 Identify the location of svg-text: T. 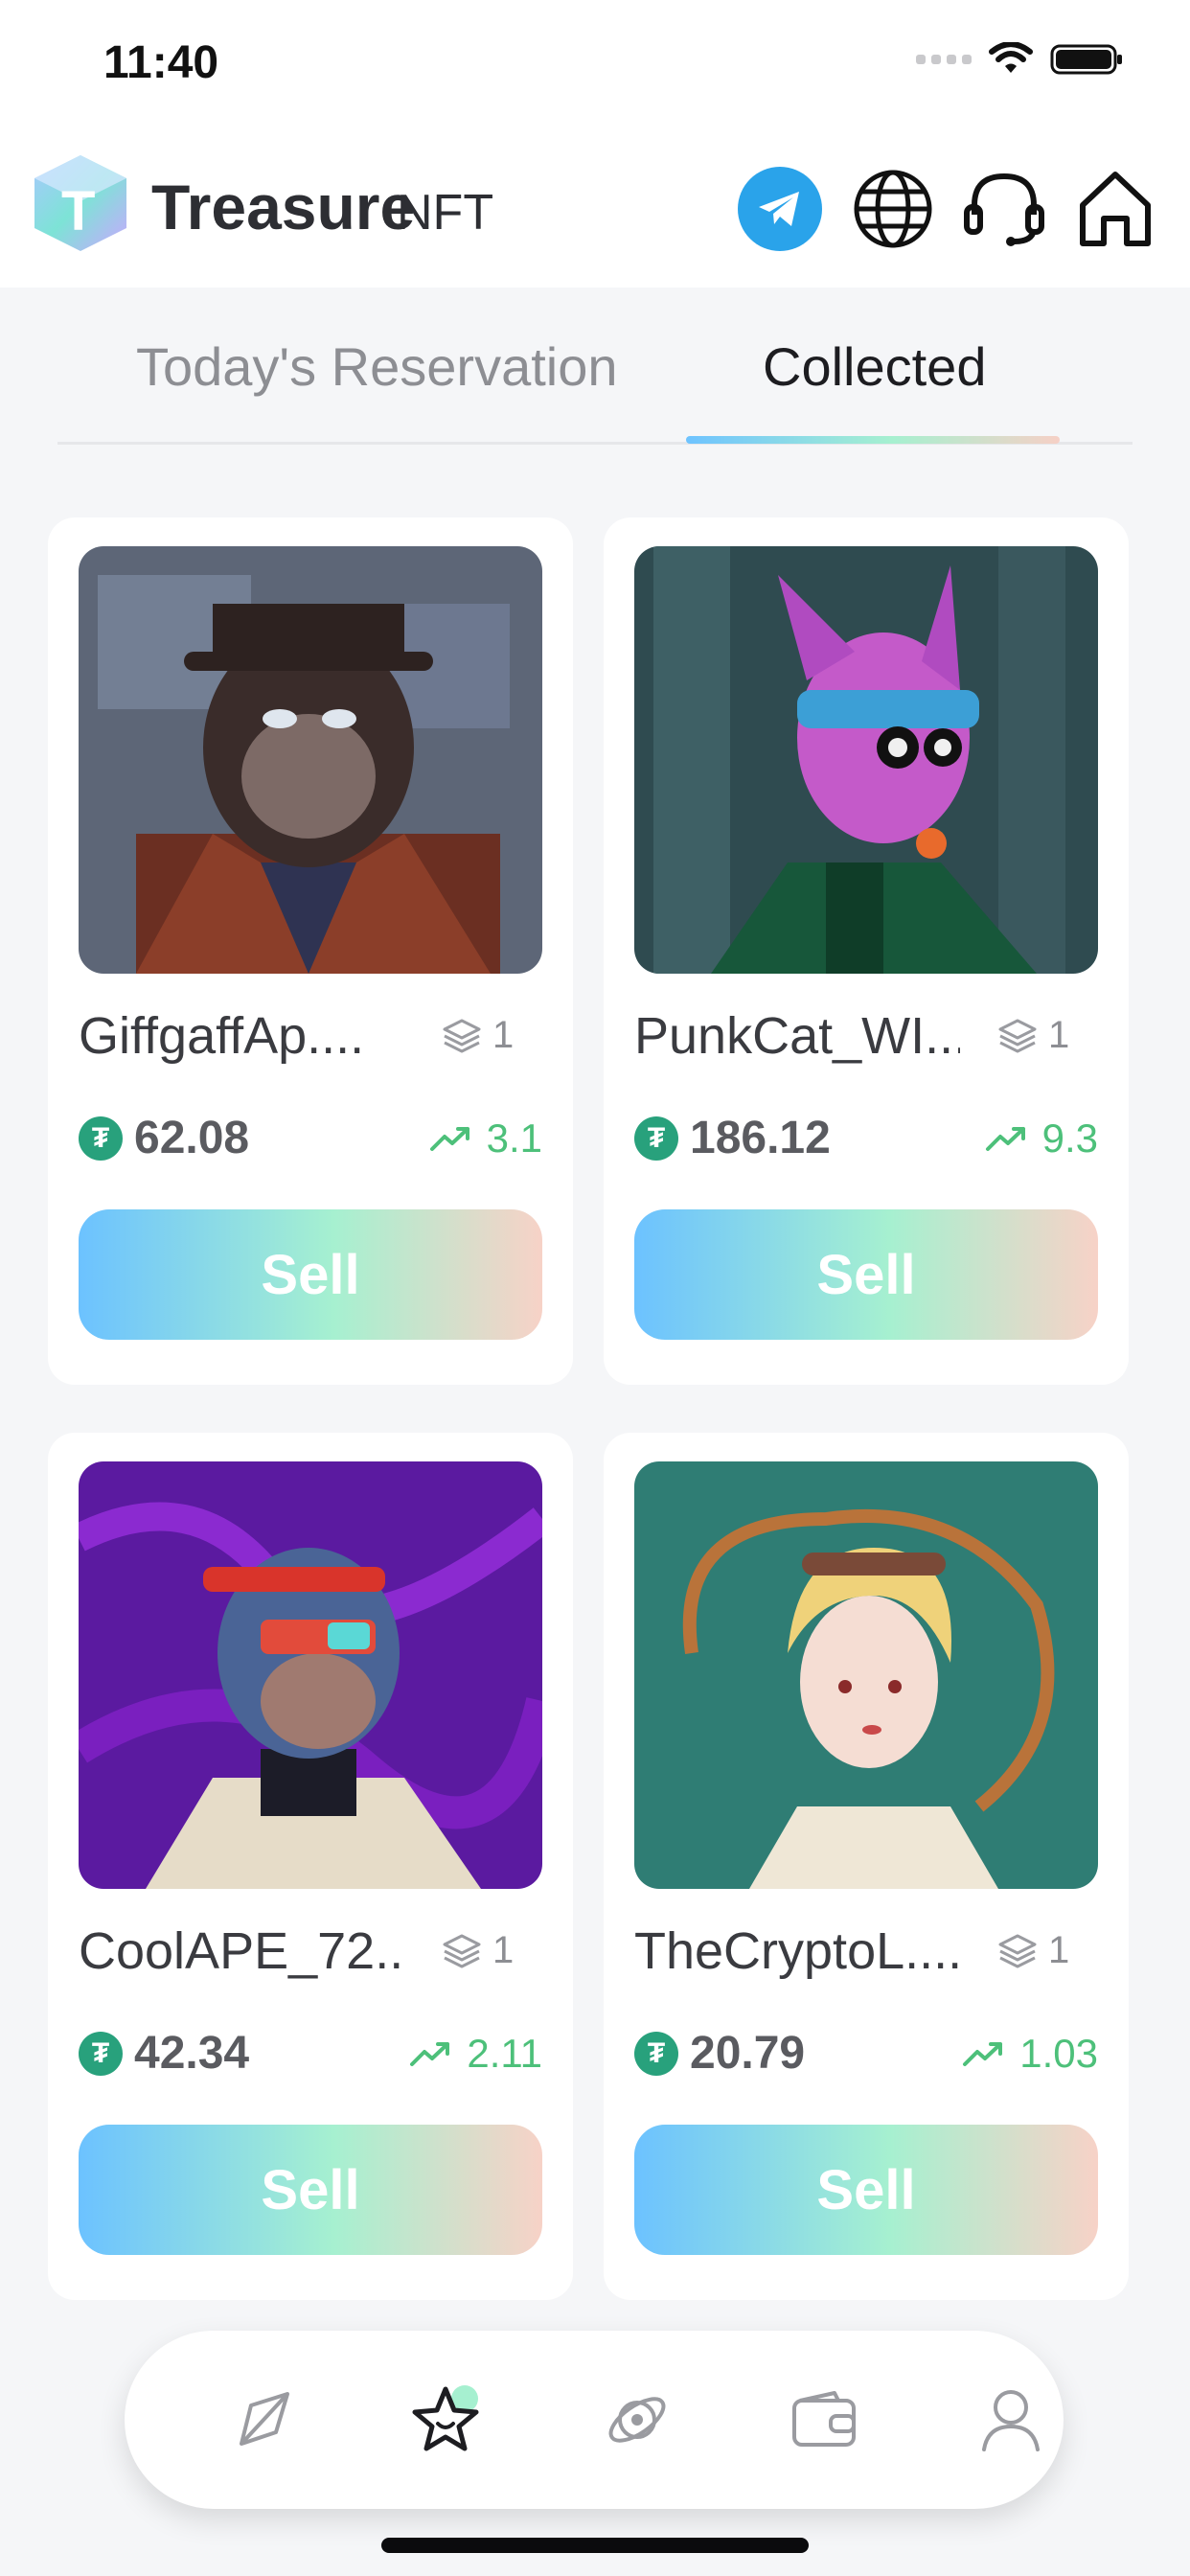
(78, 211).